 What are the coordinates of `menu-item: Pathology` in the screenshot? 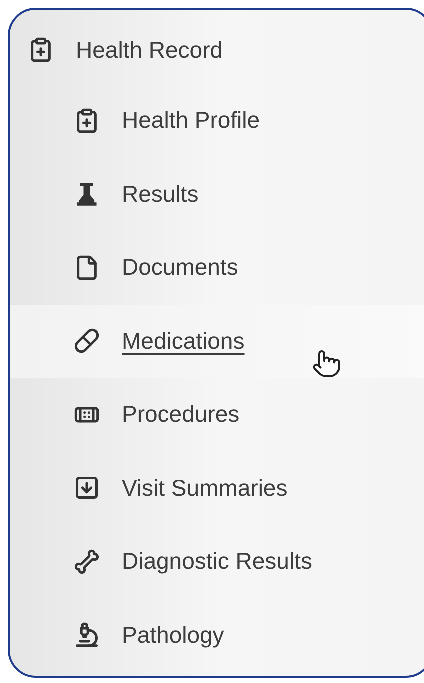 It's located at (217, 635).